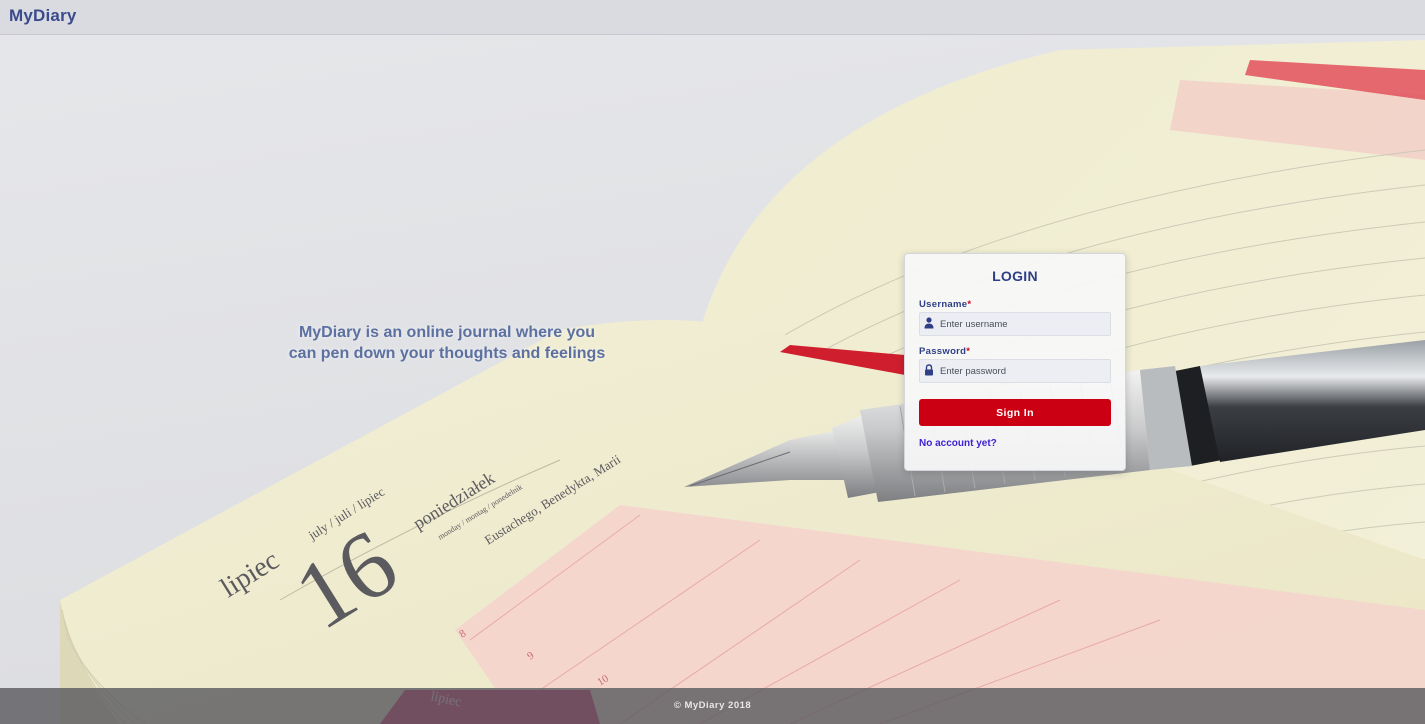  What do you see at coordinates (1024, 371) in the screenshot?
I see `password-input` at bounding box center [1024, 371].